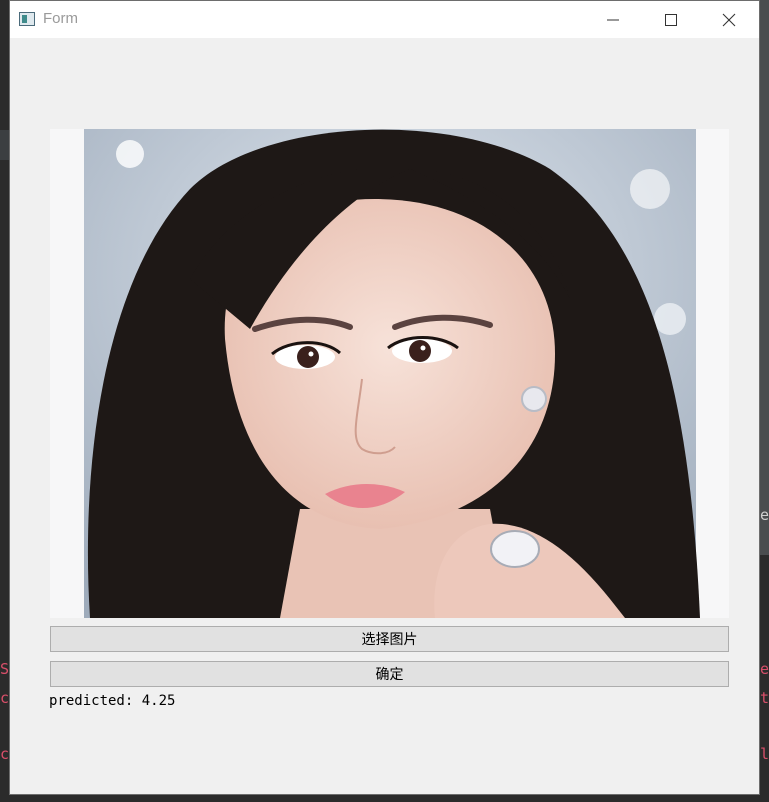 This screenshot has width=769, height=802. What do you see at coordinates (764, 698) in the screenshot?
I see `background-text-fragment: t` at bounding box center [764, 698].